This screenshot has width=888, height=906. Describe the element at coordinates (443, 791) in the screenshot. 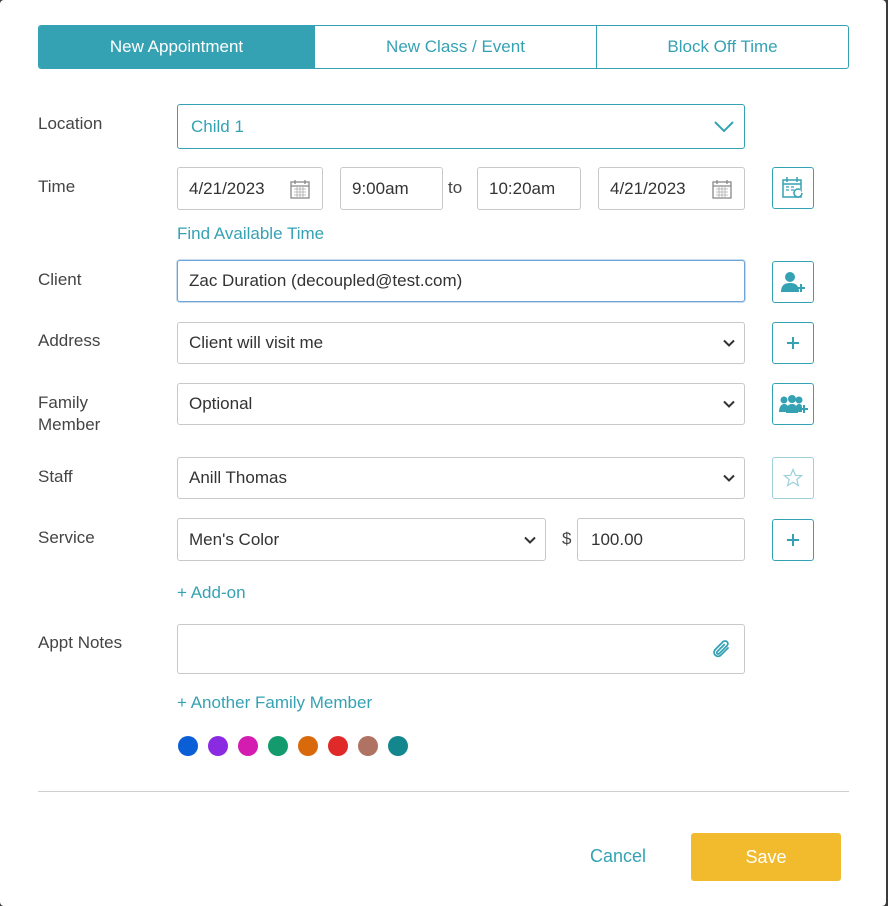

I see `footer-divider` at that location.